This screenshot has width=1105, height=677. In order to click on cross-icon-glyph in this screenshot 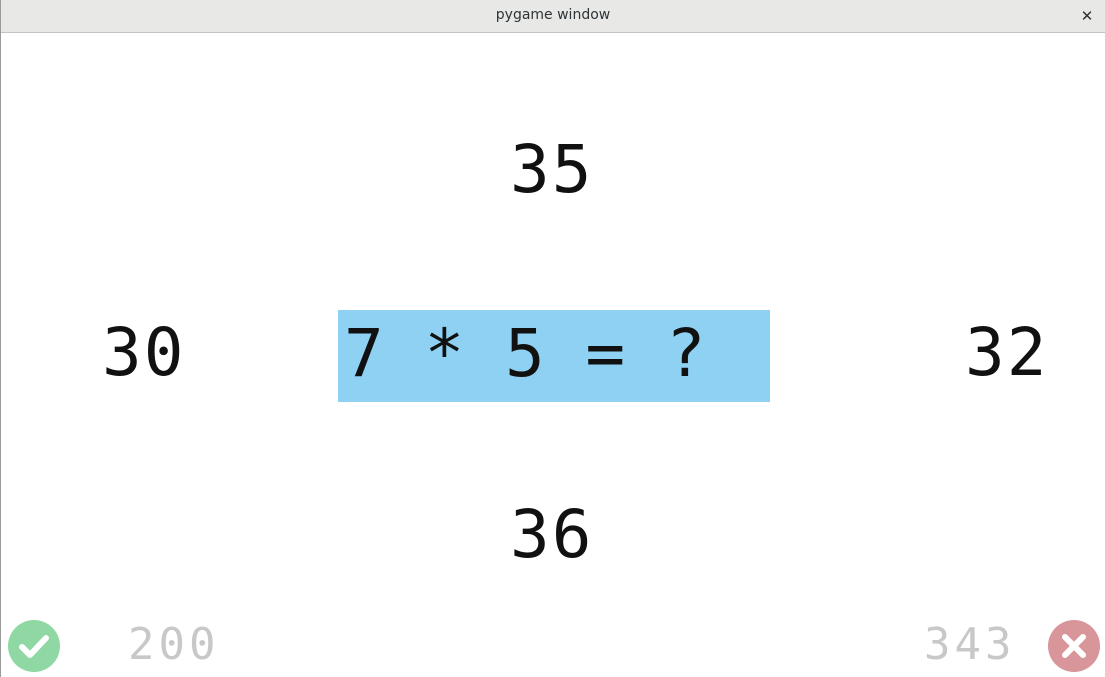, I will do `click(1074, 646)`.